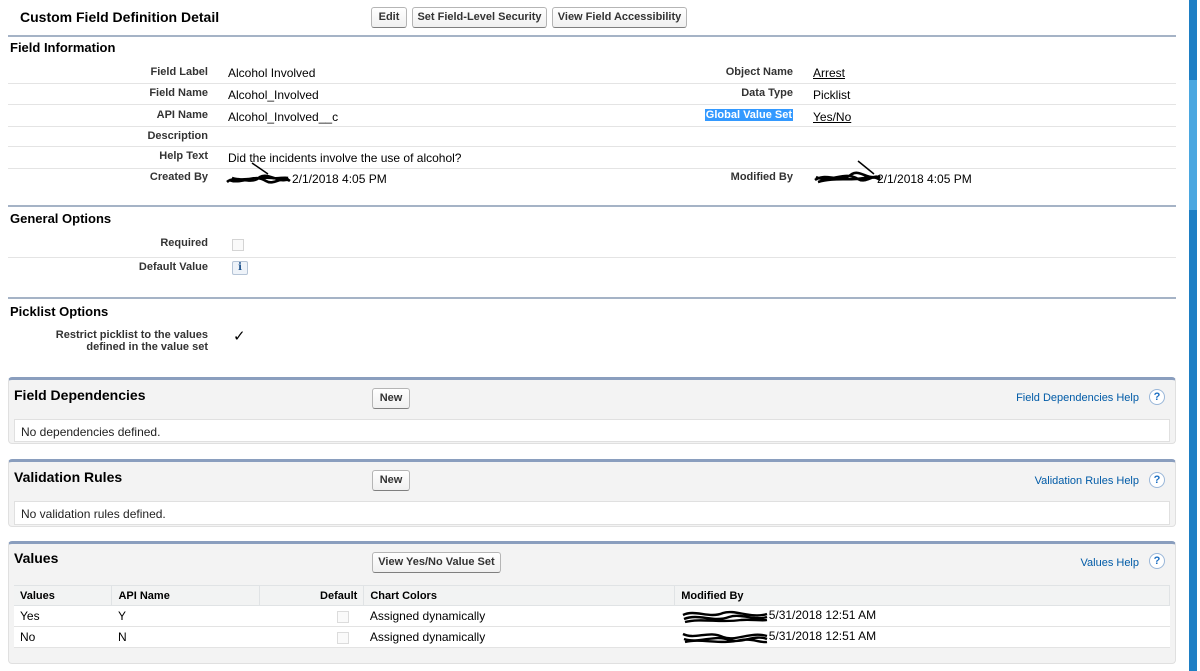 This screenshot has width=1200, height=671. Describe the element at coordinates (183, 156) in the screenshot. I see `help-text-label: Help Text` at that location.